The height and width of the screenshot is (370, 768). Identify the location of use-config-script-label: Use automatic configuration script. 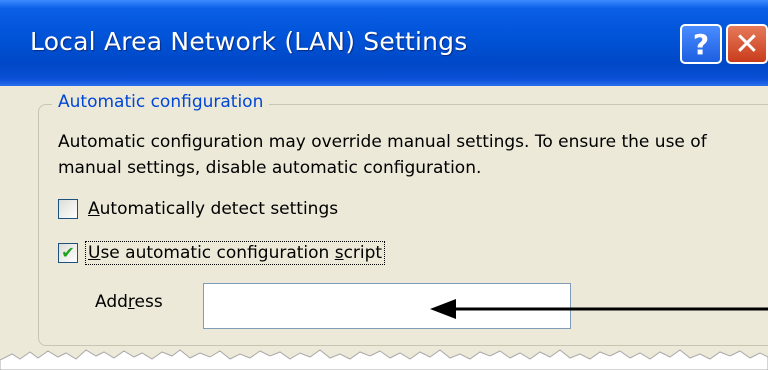
(235, 253).